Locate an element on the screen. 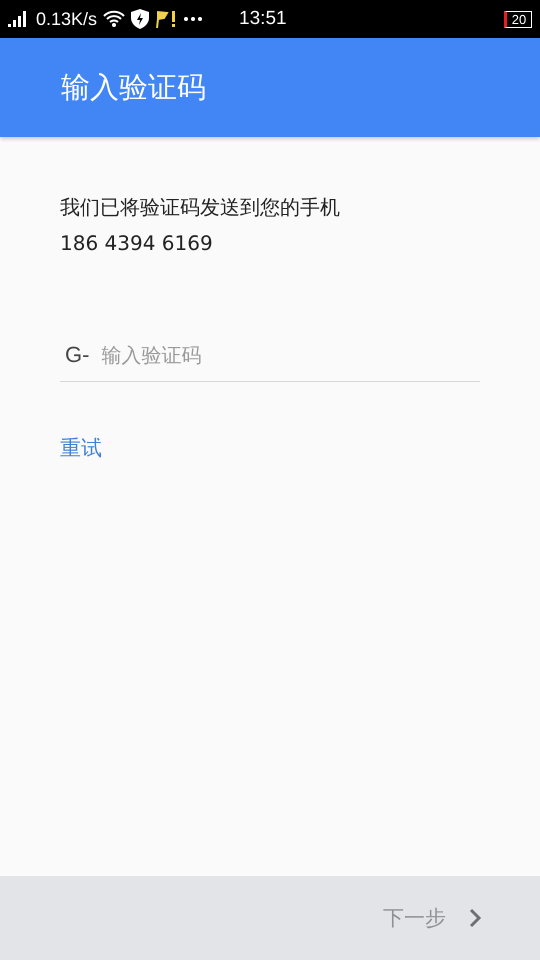 The width and height of the screenshot is (540, 960). wifi-icon is located at coordinates (114, 19).